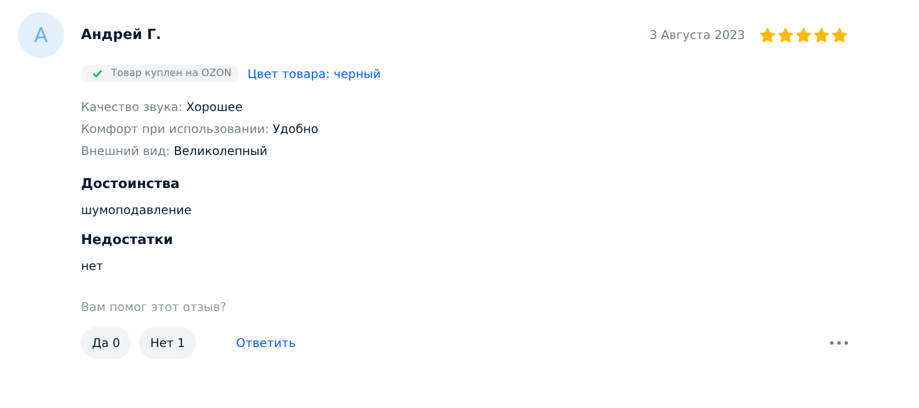 The height and width of the screenshot is (408, 919). What do you see at coordinates (154, 307) in the screenshot?
I see `helpful-question: Вам помог этот отзыв?` at bounding box center [154, 307].